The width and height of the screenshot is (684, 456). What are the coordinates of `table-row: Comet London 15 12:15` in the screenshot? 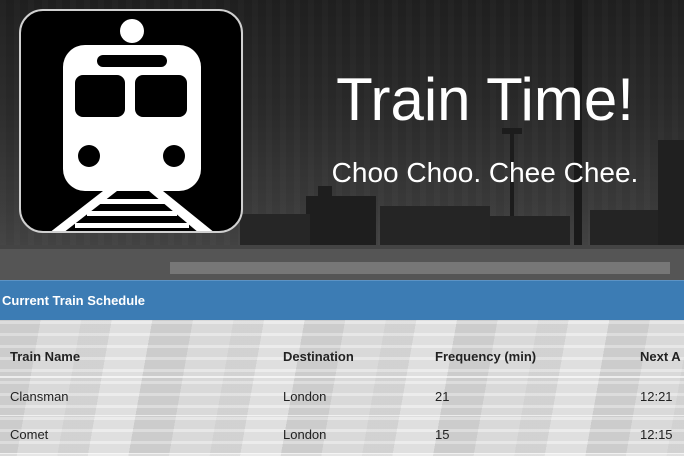 It's located at (342, 434).